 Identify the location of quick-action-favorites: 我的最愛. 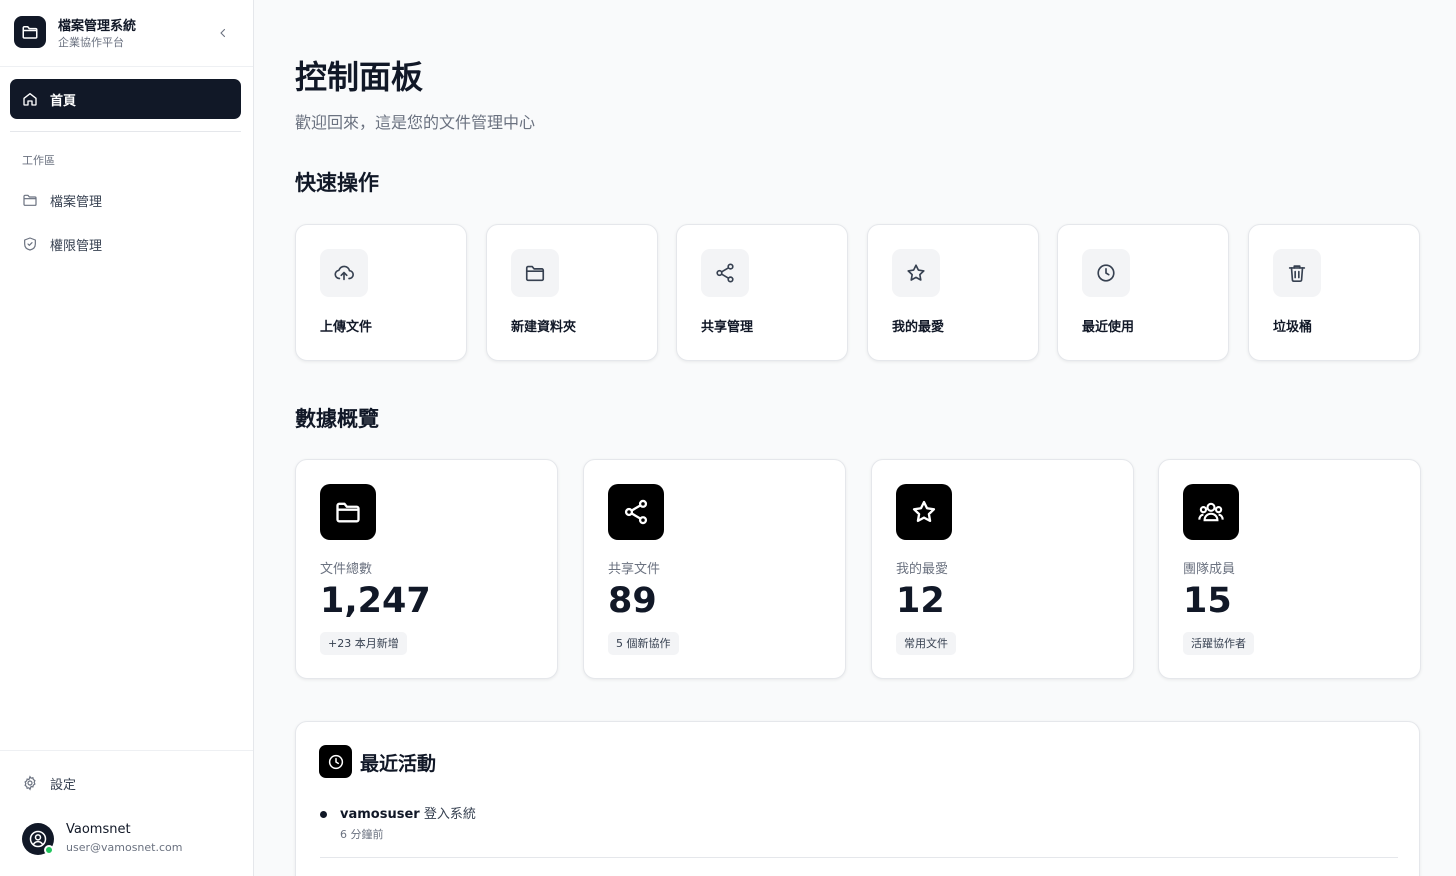
(953, 292).